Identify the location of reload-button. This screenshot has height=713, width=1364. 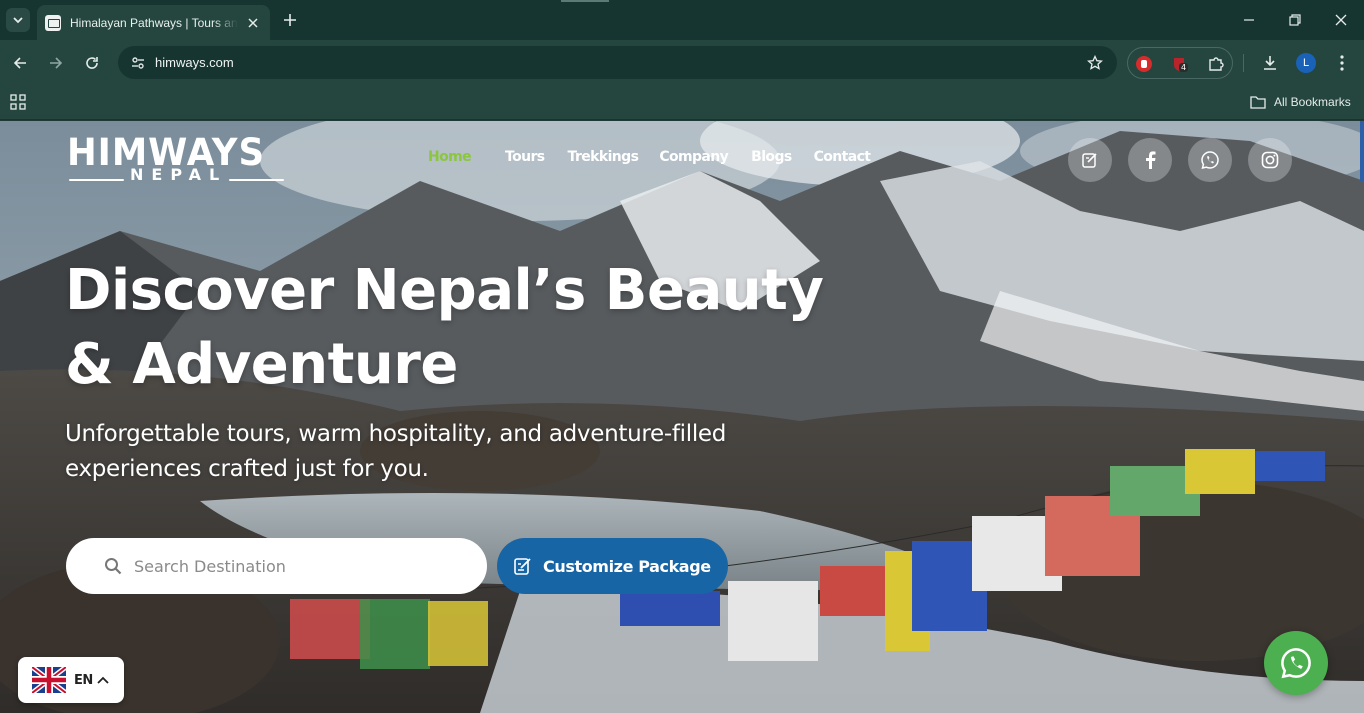
(92, 63).